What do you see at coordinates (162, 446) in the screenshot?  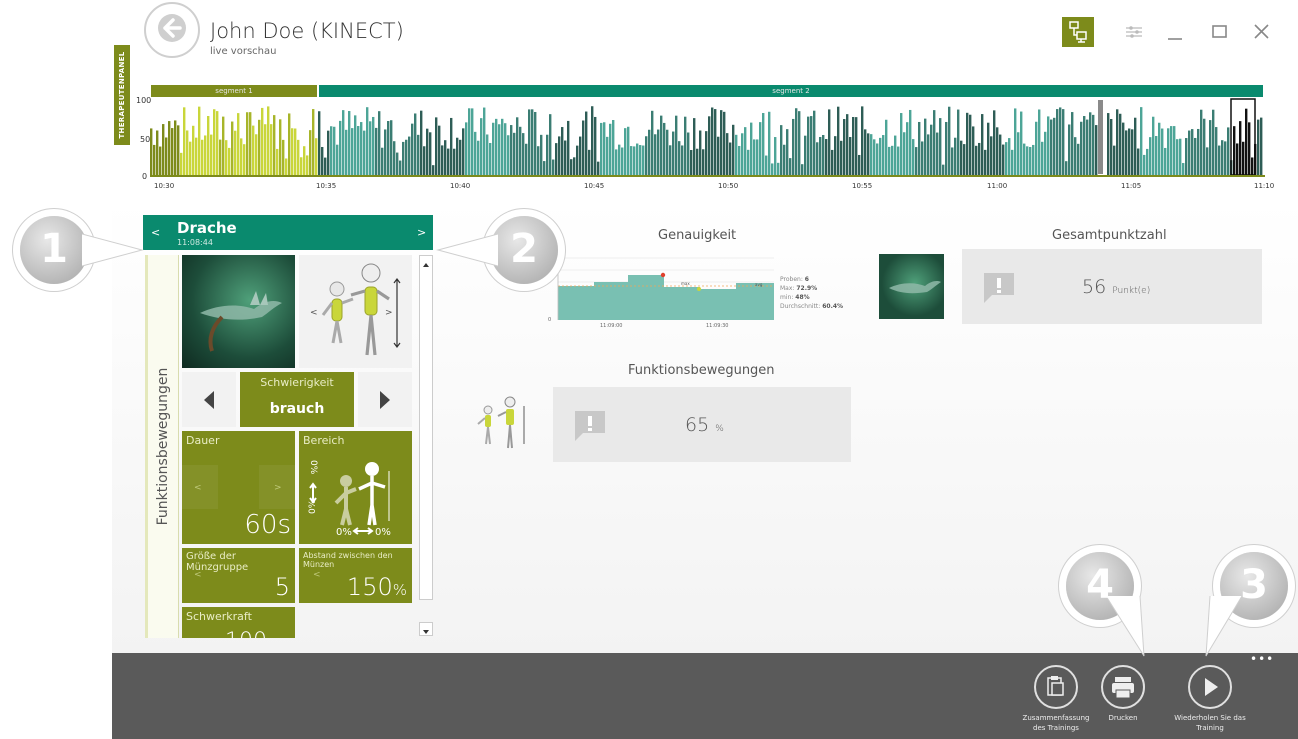 I see `functional-movements-sidebar: Funktionsbewegungen` at bounding box center [162, 446].